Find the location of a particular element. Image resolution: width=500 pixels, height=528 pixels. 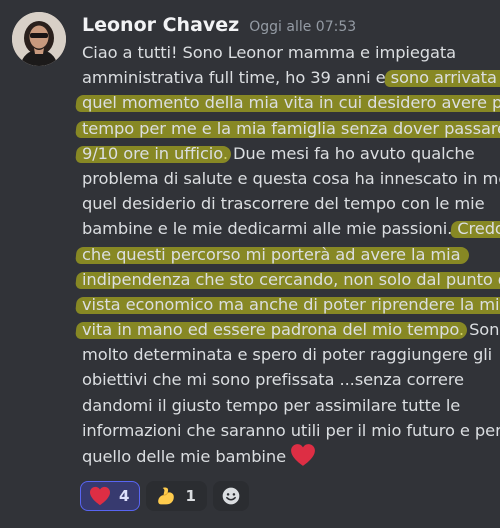

reaction-flexed-biceps: 1 is located at coordinates (176, 496).